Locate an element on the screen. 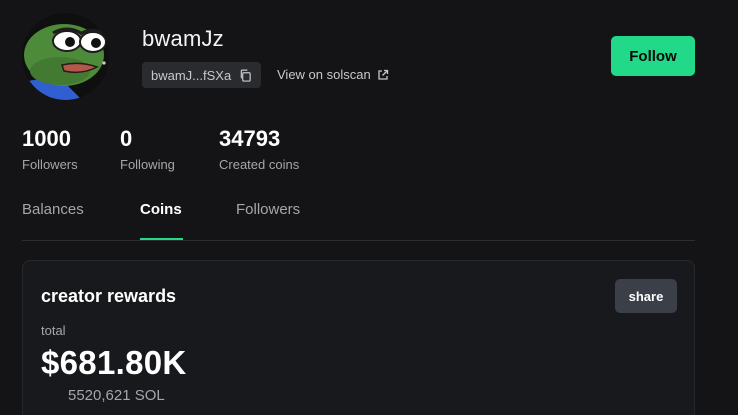  follow-button: Follow is located at coordinates (653, 56).